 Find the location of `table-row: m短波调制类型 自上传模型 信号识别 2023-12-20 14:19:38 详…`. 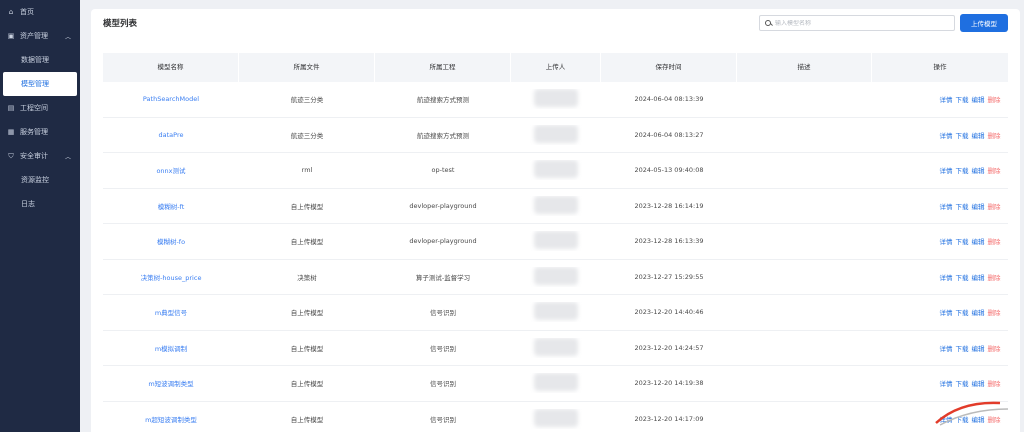

table-row: m短波调制类型 自上传模型 信号识别 2023-12-20 14:19:38 详… is located at coordinates (555, 384).